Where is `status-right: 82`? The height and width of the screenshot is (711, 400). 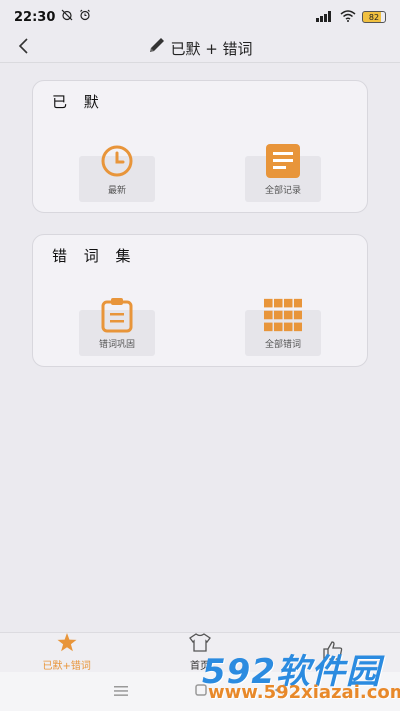 status-right: 82 is located at coordinates (351, 17).